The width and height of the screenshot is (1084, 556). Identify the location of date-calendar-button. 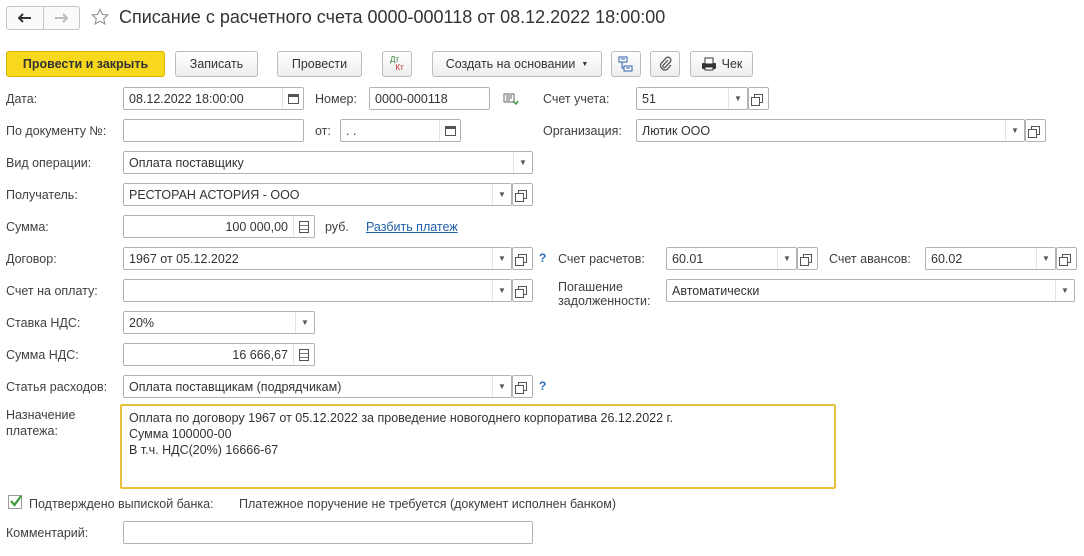
(292, 98).